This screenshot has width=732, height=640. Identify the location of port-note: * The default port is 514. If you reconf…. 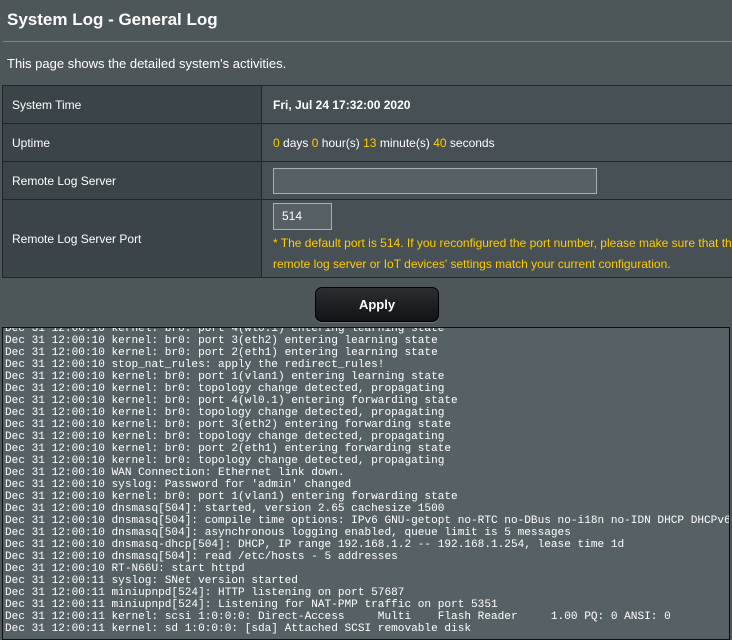
(502, 254).